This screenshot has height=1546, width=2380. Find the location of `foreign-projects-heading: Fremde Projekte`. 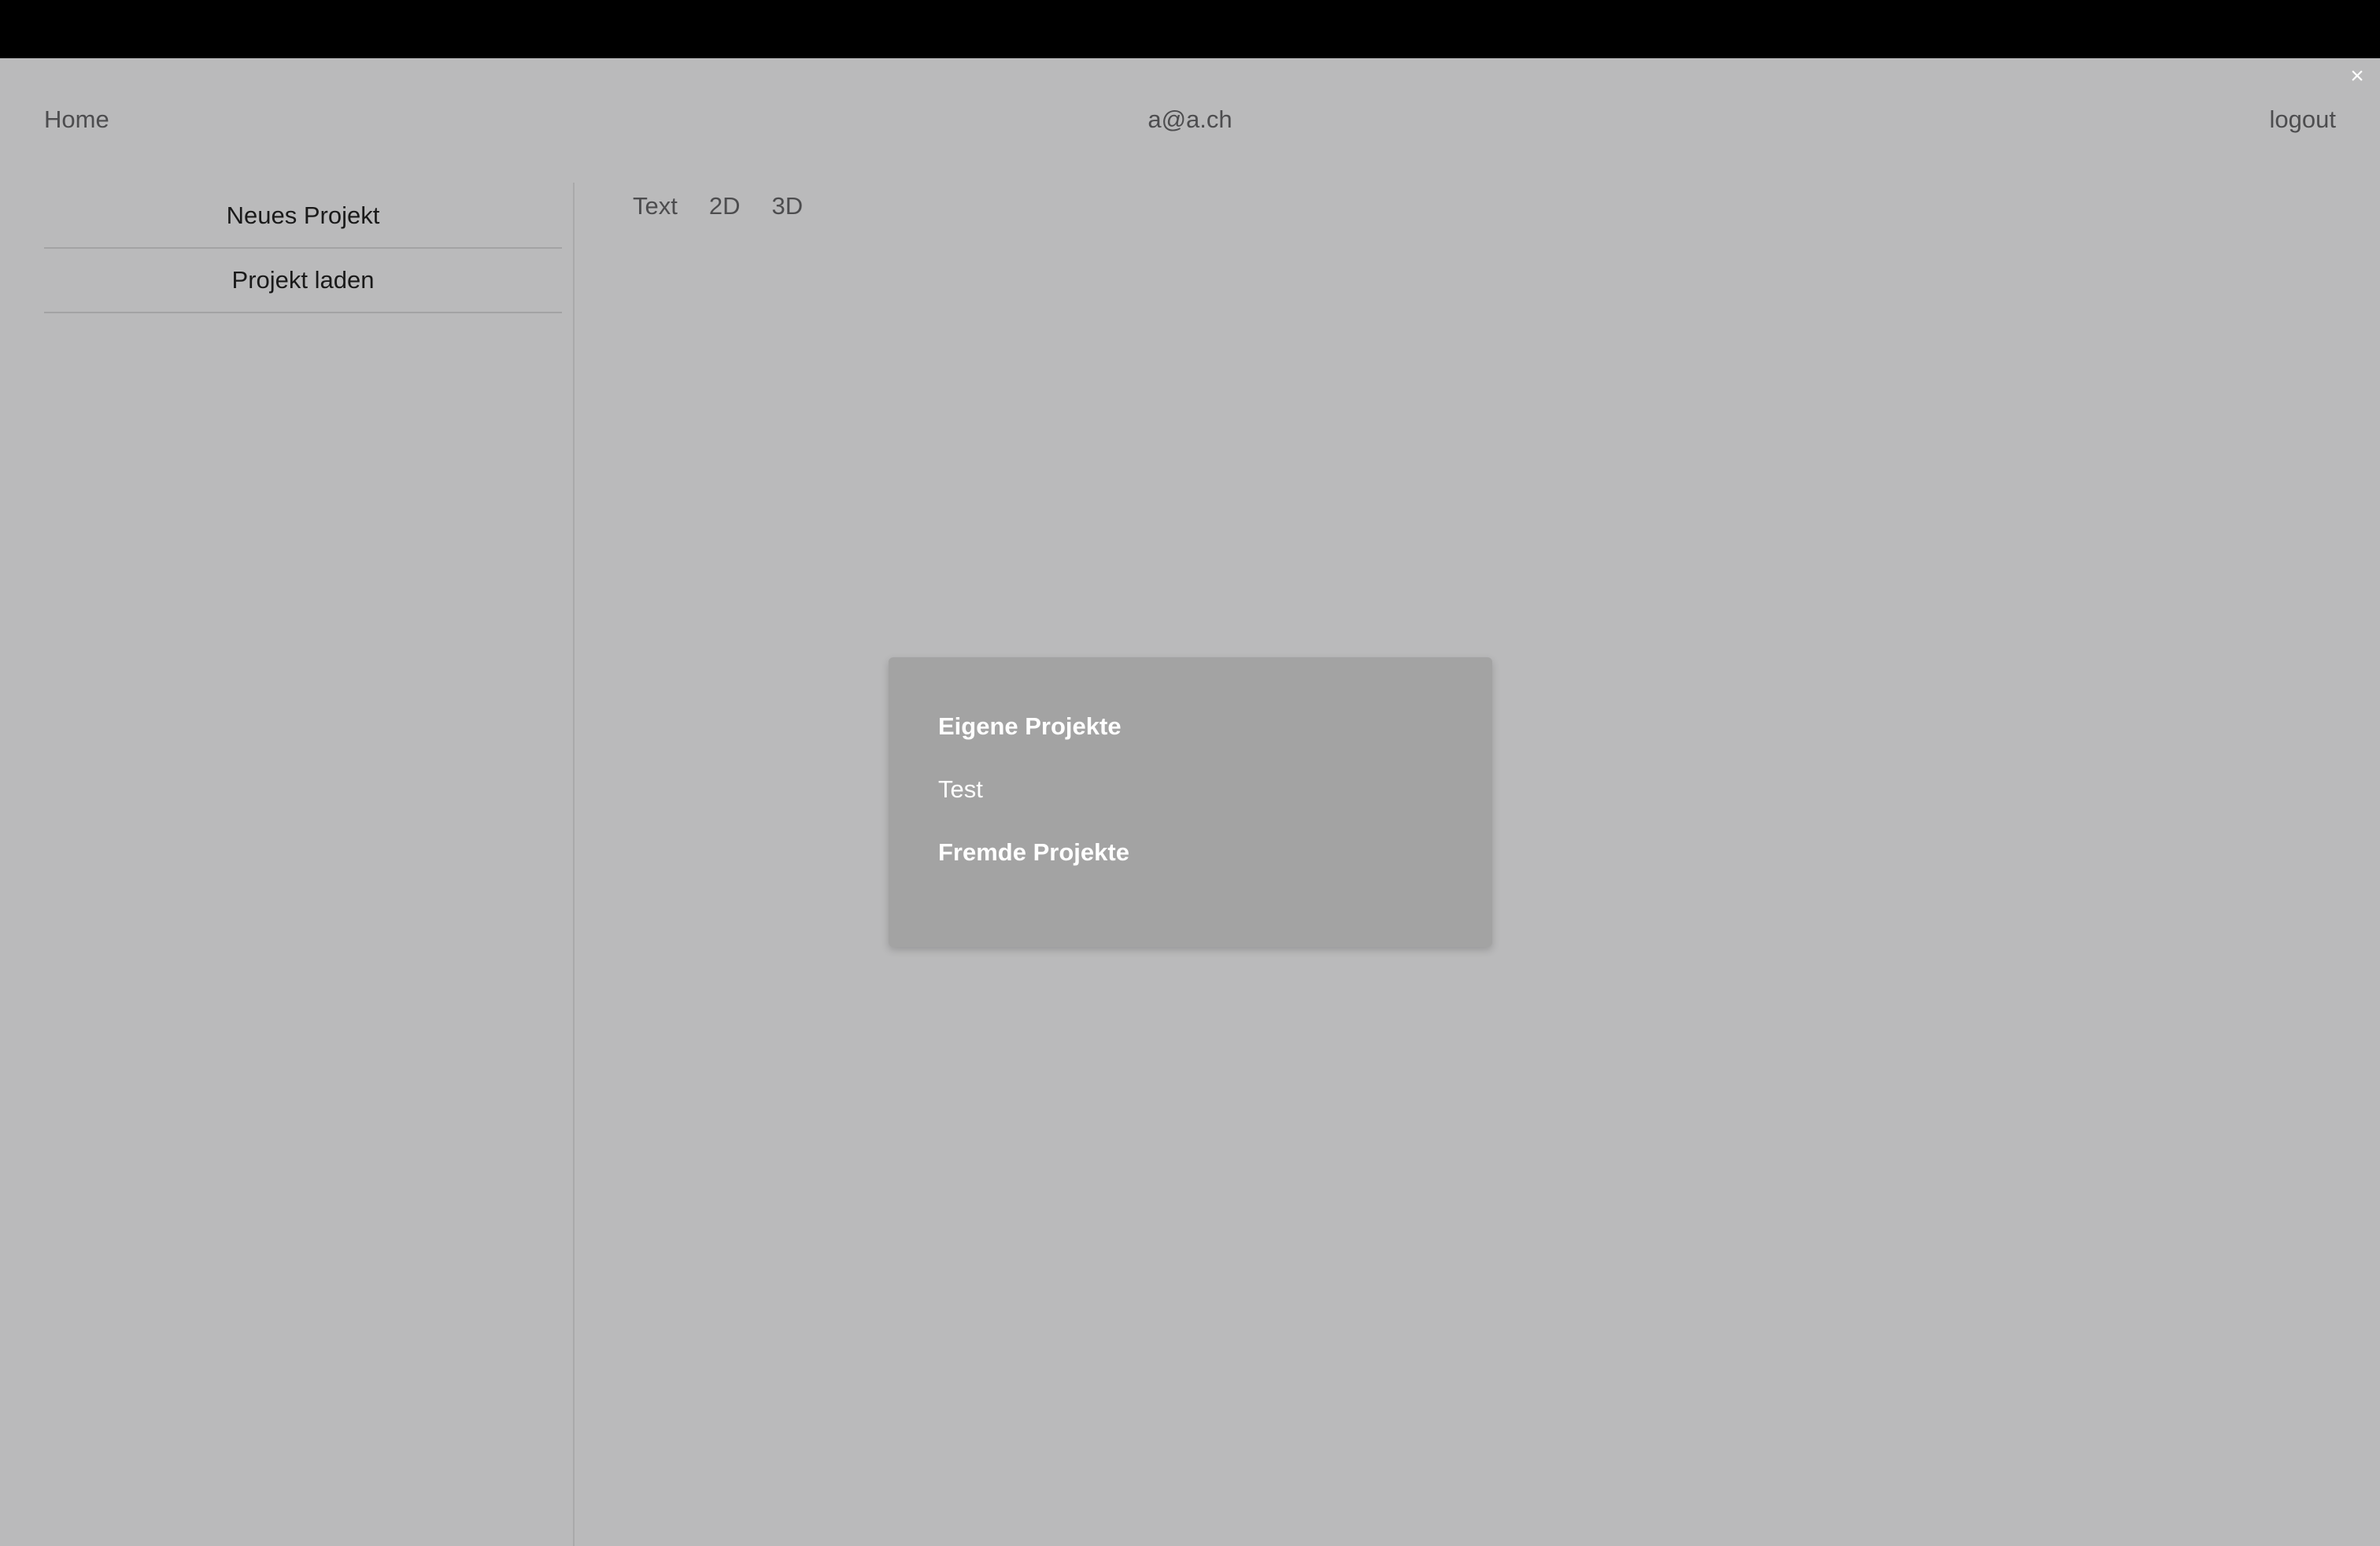

foreign-projects-heading: Fremde Projekte is located at coordinates (1033, 852).